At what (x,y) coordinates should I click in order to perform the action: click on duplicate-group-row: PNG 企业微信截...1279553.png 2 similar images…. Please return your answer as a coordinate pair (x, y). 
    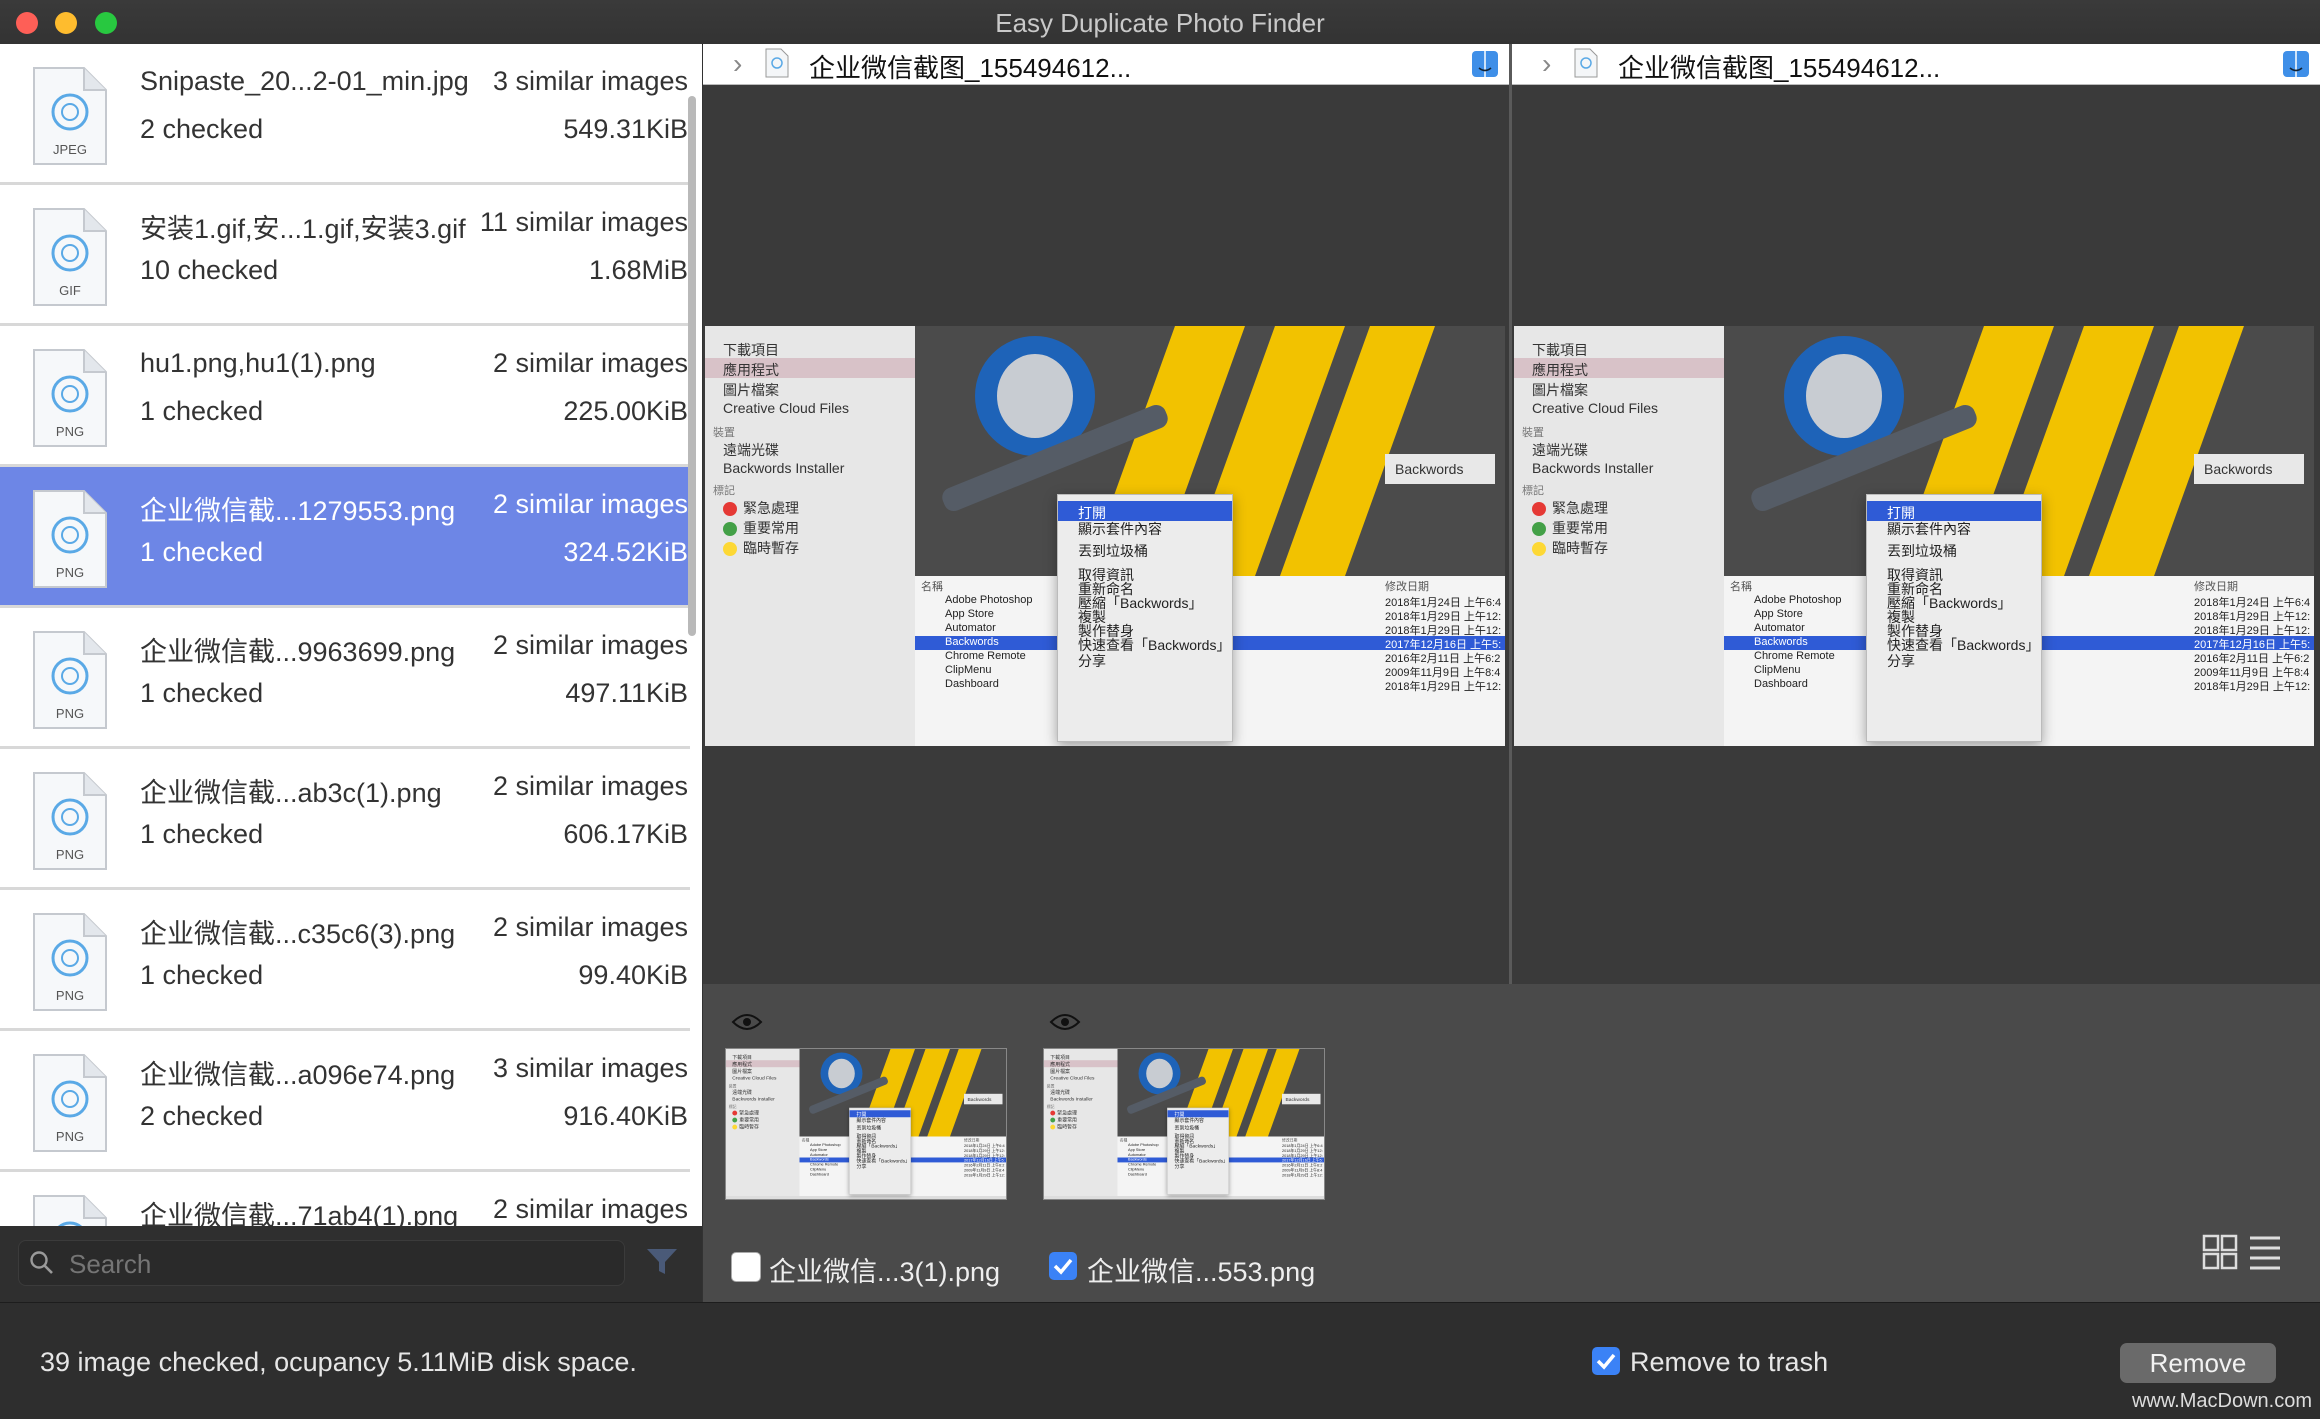
    Looking at the image, I should click on (345, 537).